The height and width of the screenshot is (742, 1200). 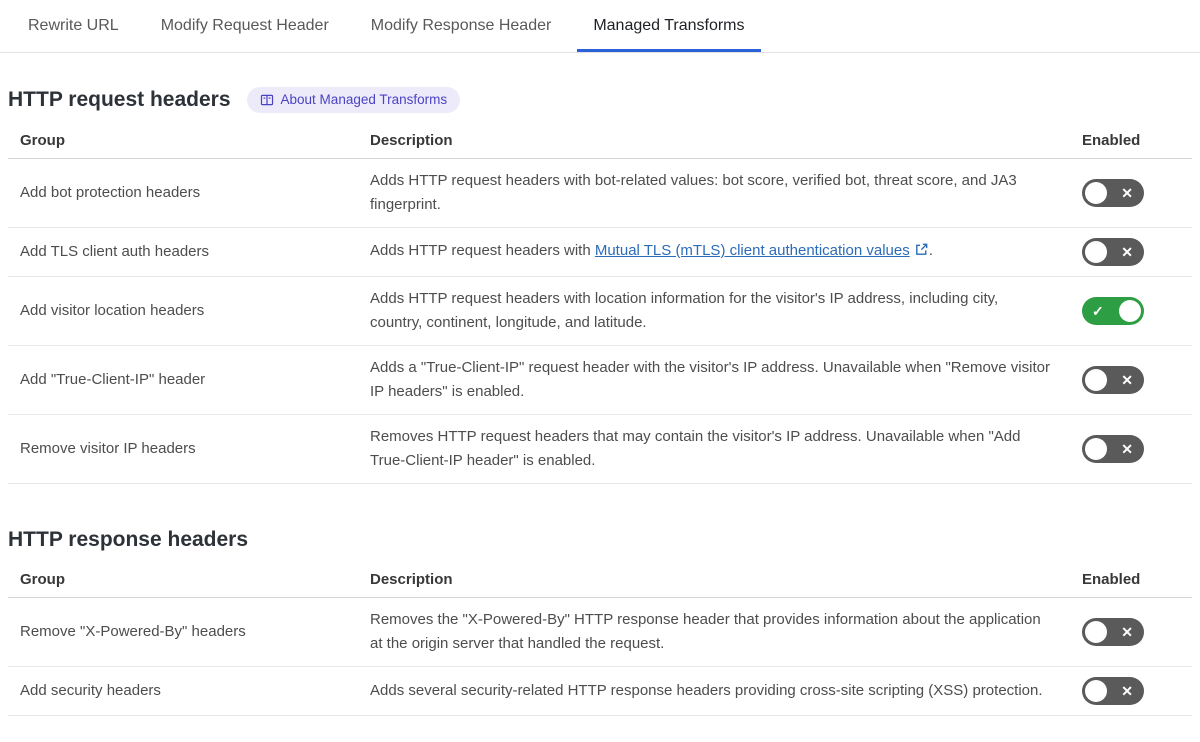 I want to click on tab-label: Modify Response Header, so click(x=461, y=25).